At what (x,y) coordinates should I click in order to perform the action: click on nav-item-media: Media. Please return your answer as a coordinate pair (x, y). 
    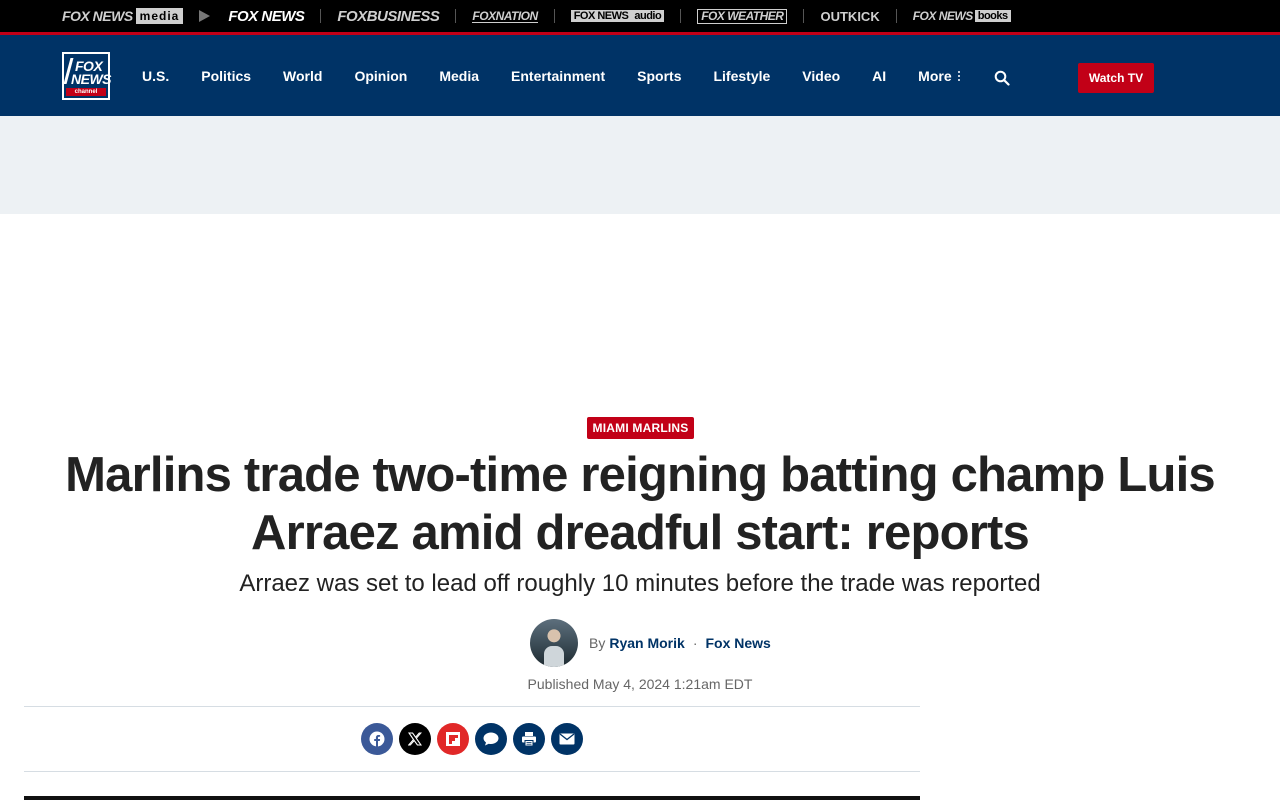
    Looking at the image, I should click on (459, 76).